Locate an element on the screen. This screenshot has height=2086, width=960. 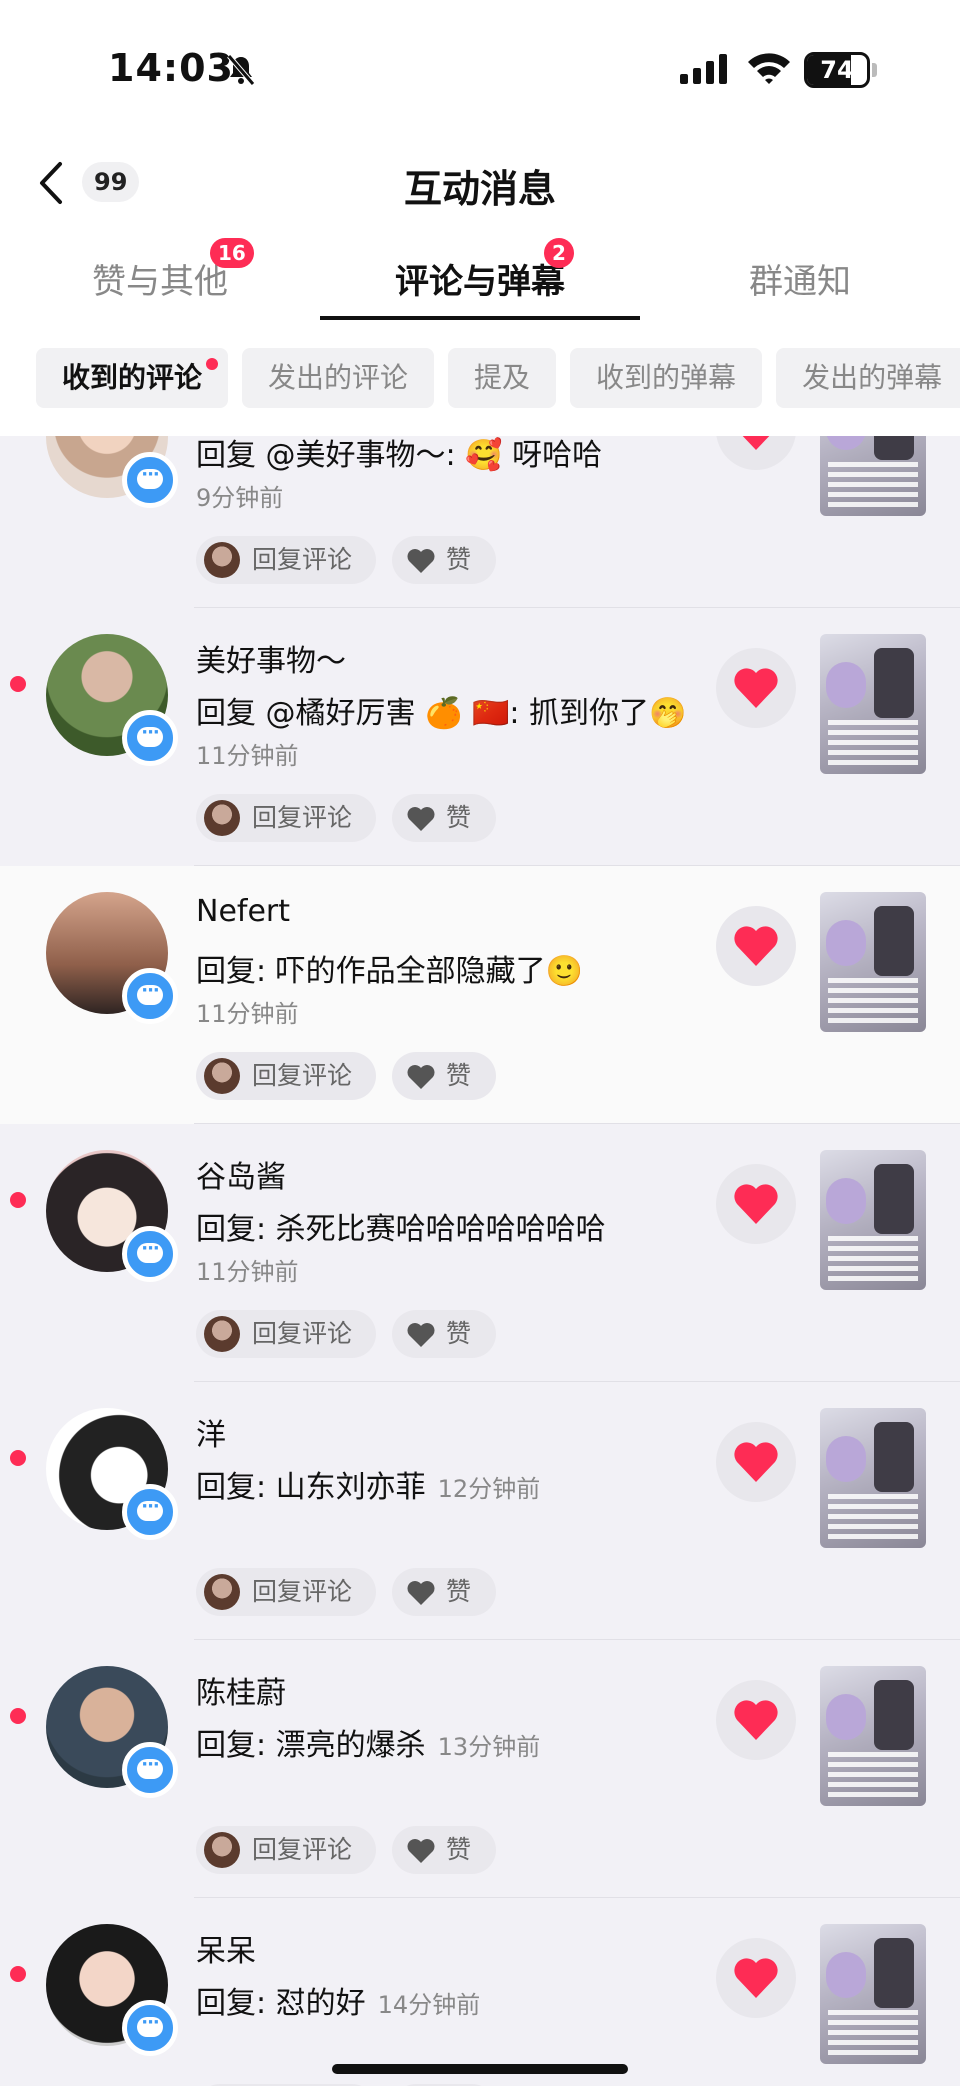
comment-body: 回复: 山东刘亦菲 is located at coordinates (311, 1487).